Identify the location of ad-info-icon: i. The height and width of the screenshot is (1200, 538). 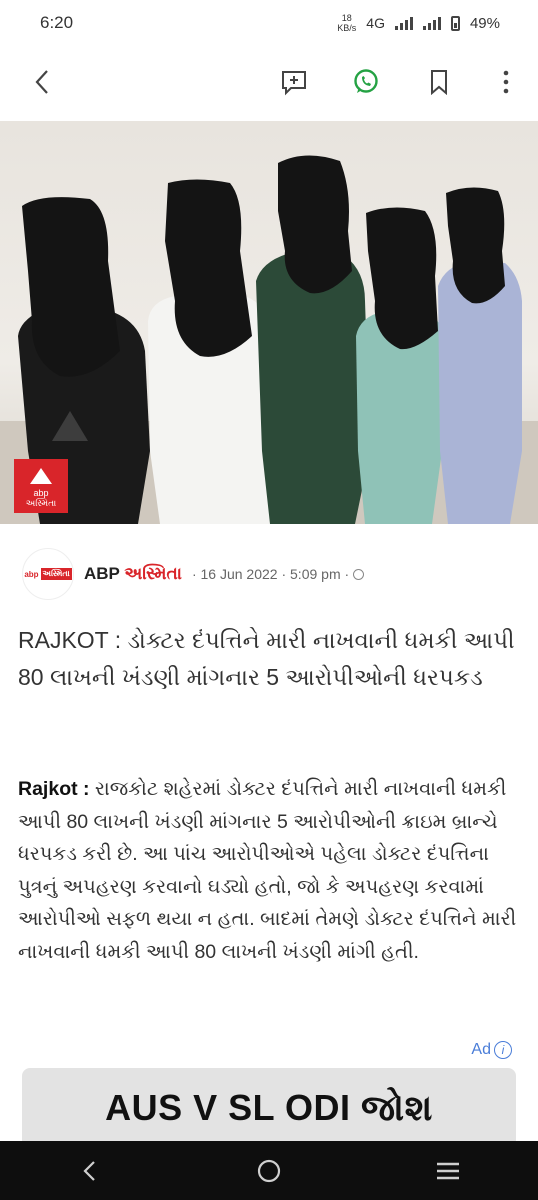
(503, 1050).